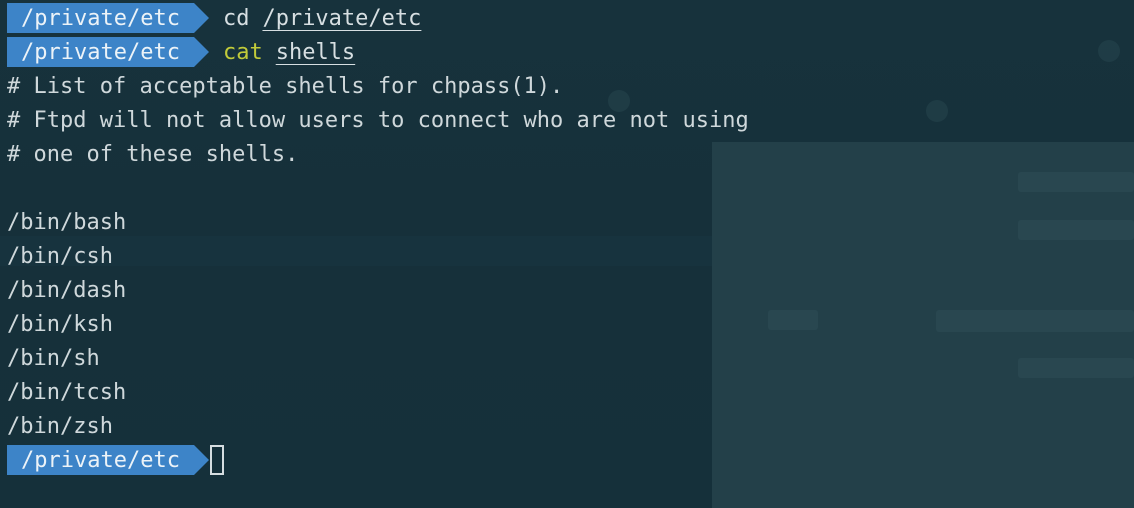 This screenshot has width=1134, height=508. What do you see at coordinates (60, 426) in the screenshot?
I see `output-shell-line: /bin/zsh` at bounding box center [60, 426].